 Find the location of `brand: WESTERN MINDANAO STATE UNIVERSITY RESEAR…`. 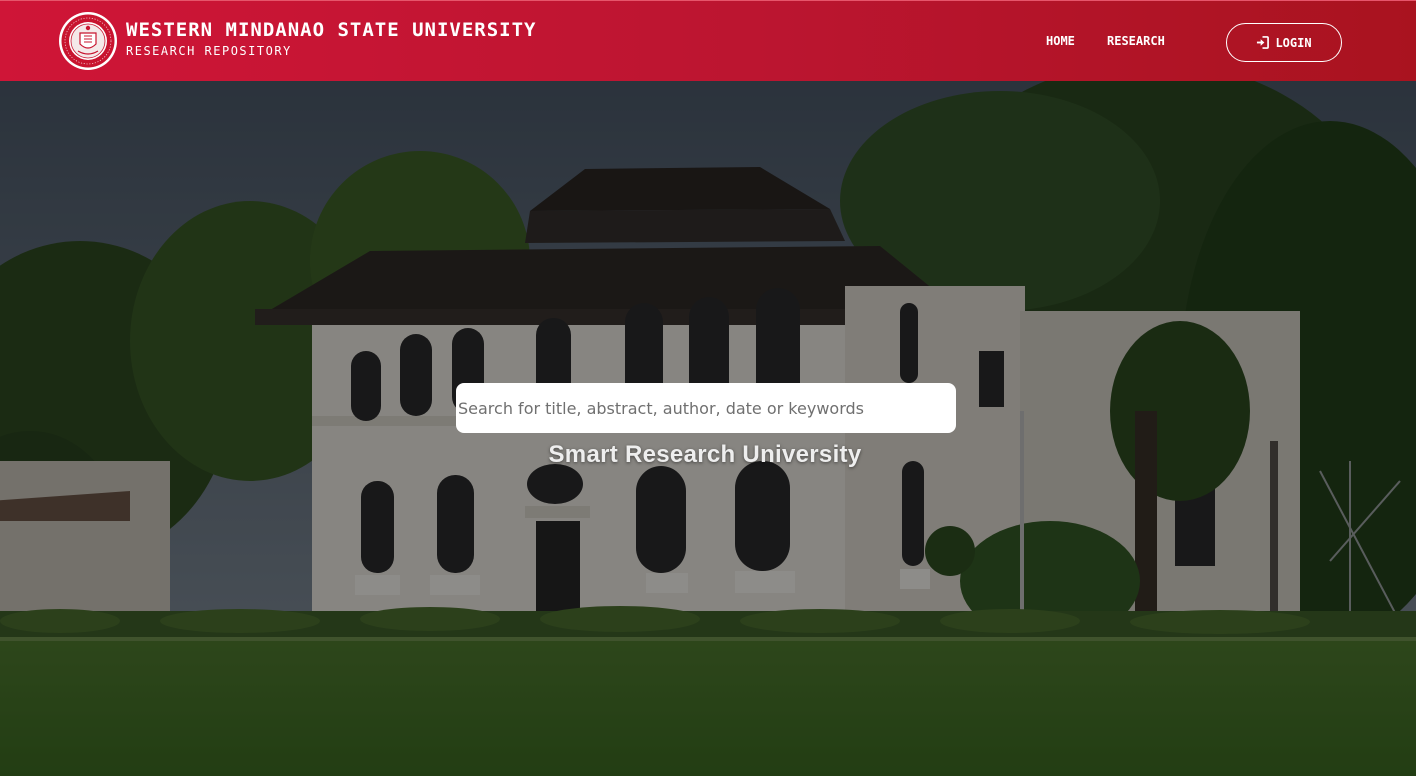

brand: WESTERN MINDANAO STATE UNIVERSITY RESEAR… is located at coordinates (297, 41).